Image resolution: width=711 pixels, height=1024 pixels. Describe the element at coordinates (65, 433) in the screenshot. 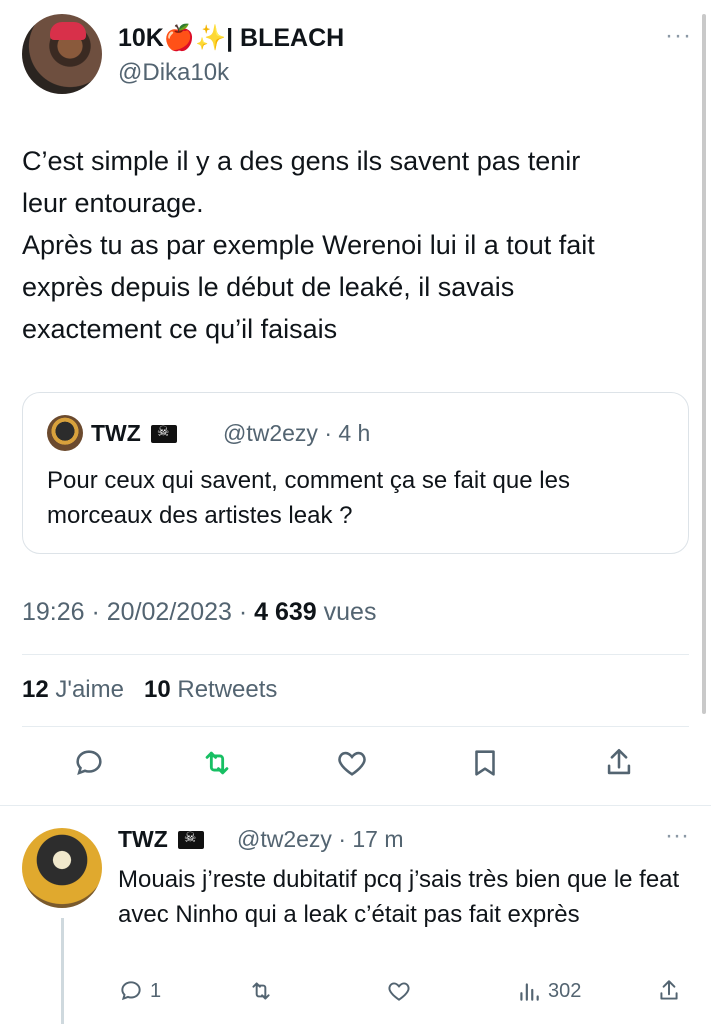

I see `quoted-avatar` at that location.